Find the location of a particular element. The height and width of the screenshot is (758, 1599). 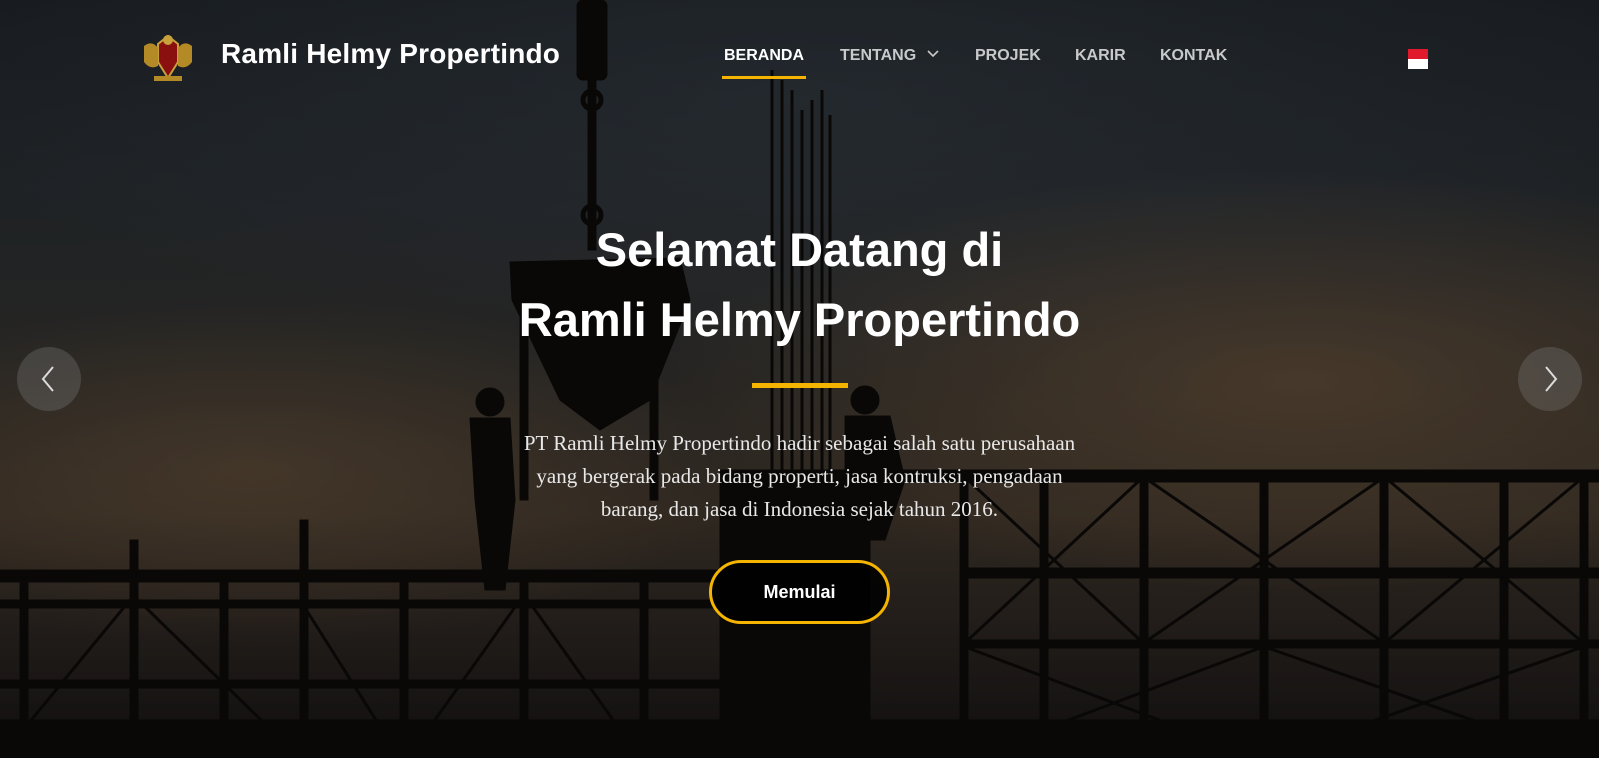

indonesia-flag-icon is located at coordinates (1418, 59).